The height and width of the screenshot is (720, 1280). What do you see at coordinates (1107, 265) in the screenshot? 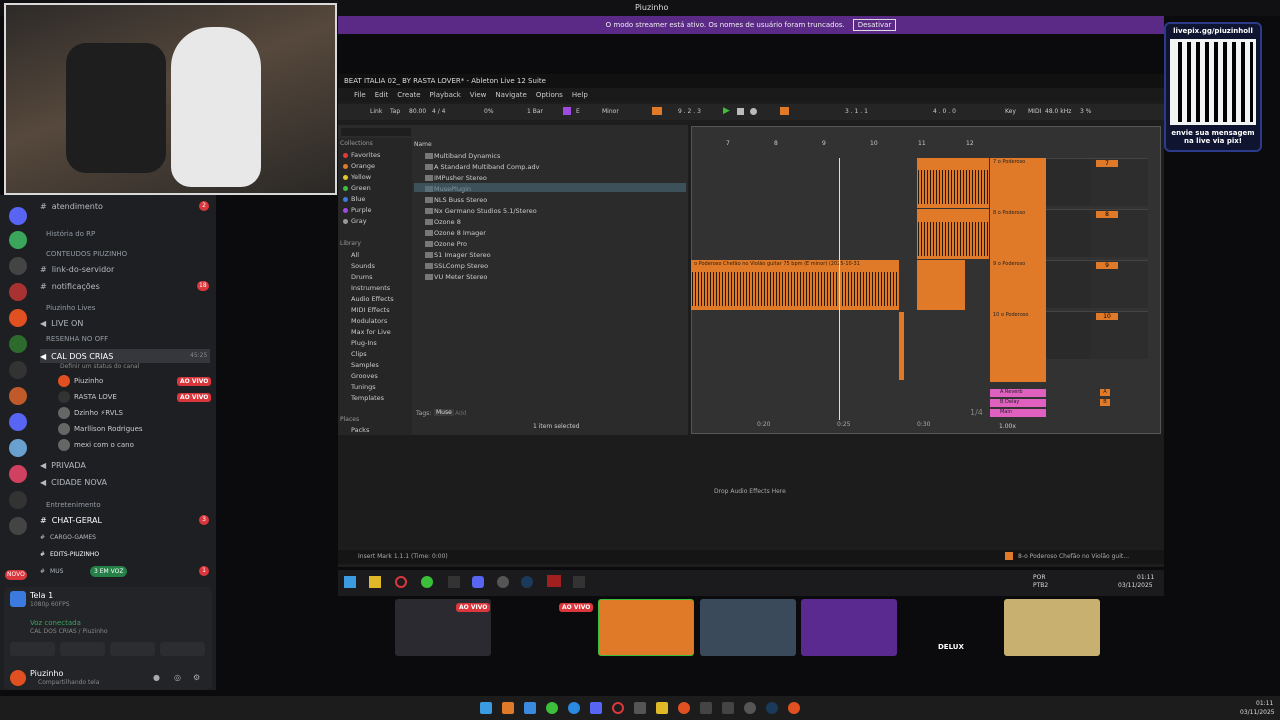
I see `track-number: 9` at bounding box center [1107, 265].